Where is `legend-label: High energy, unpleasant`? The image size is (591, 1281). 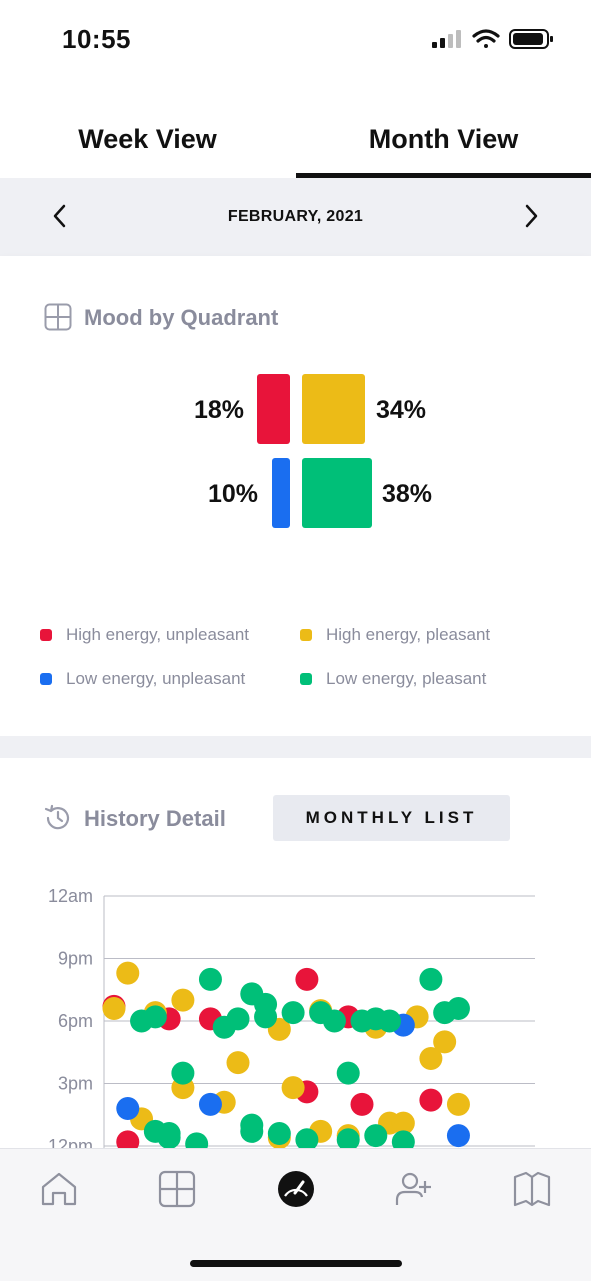 legend-label: High energy, unpleasant is located at coordinates (158, 634).